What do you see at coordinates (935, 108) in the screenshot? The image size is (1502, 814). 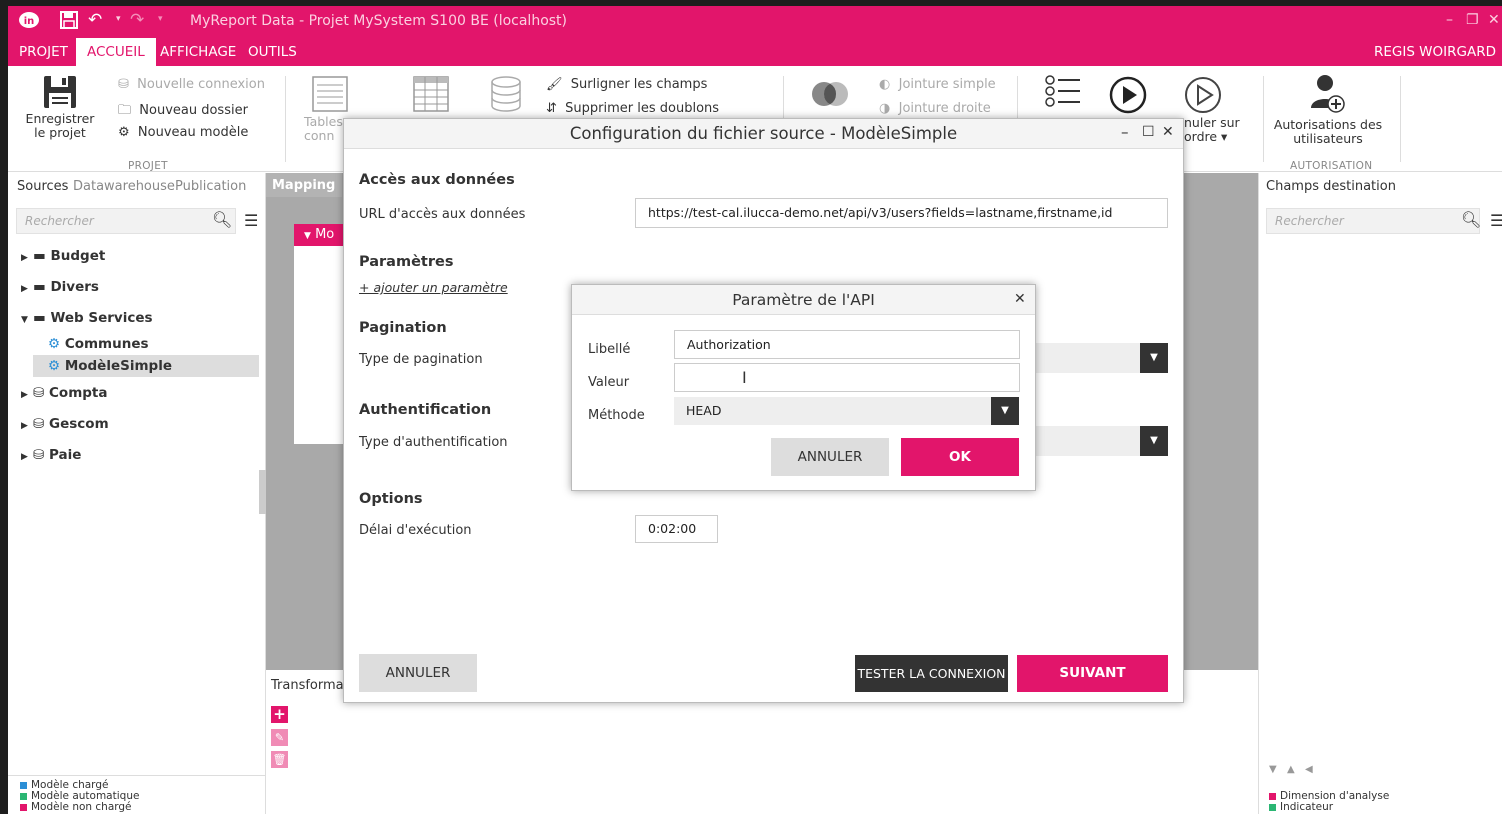 I see `right-join-button: ◑ Jointure droite` at bounding box center [935, 108].